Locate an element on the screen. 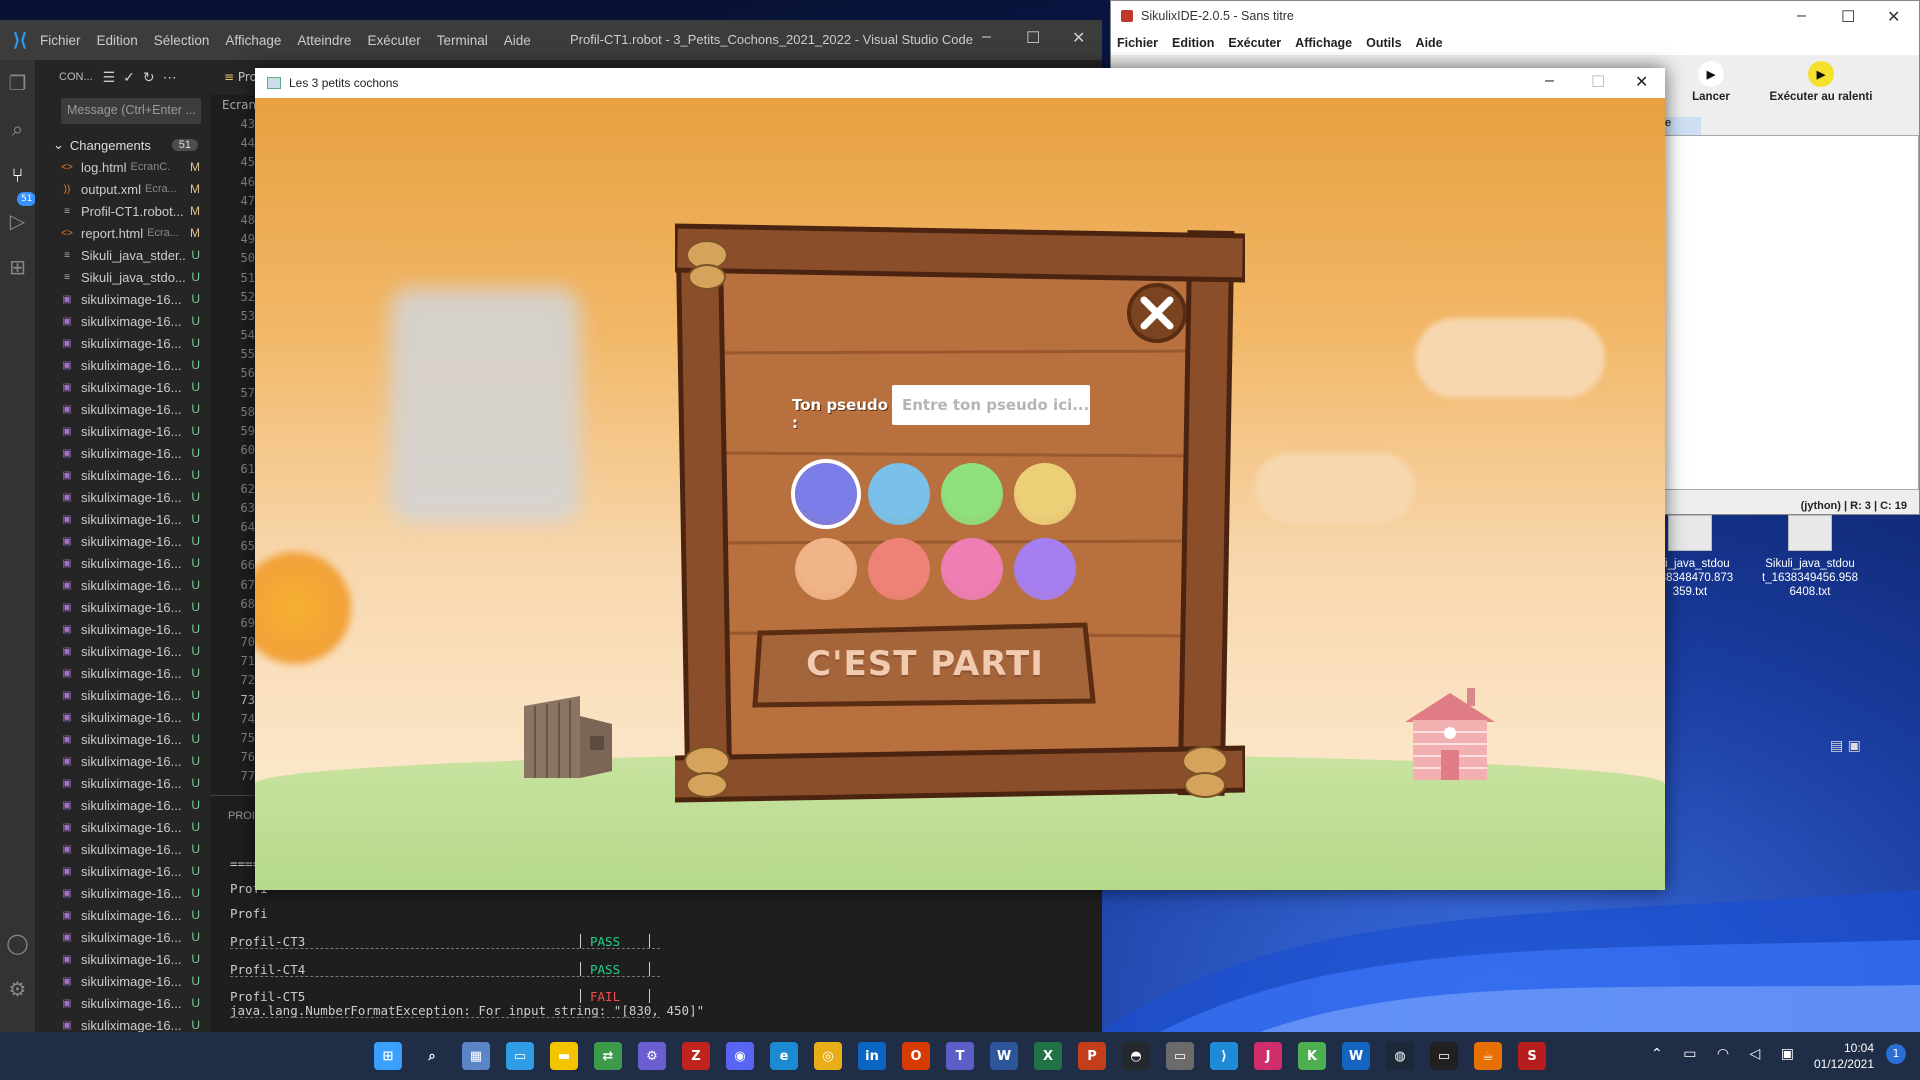 The image size is (1920, 1080). sikuli-menu-fichier: Fichier is located at coordinates (1137, 43).